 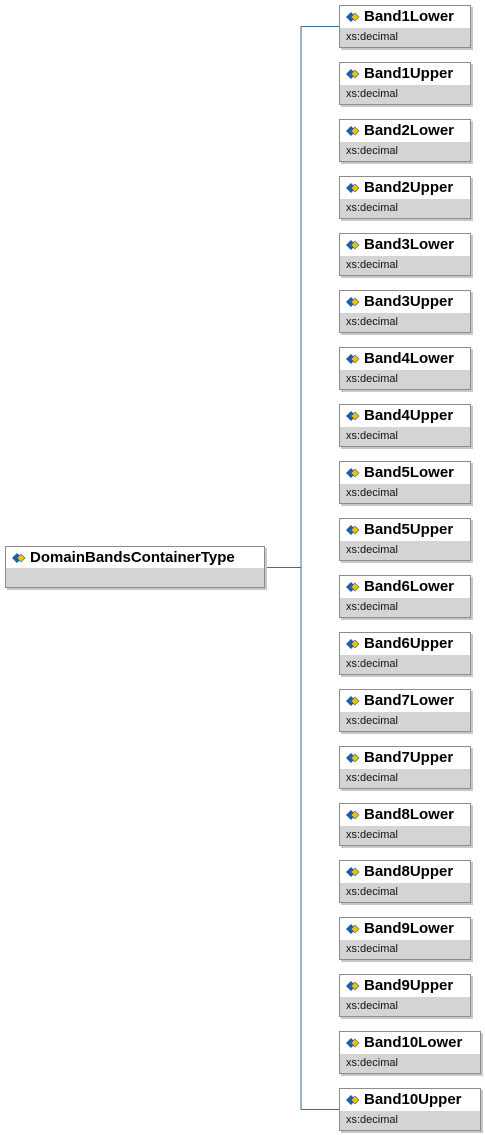 What do you see at coordinates (409, 358) in the screenshot?
I see `element-name: Band4Lower` at bounding box center [409, 358].